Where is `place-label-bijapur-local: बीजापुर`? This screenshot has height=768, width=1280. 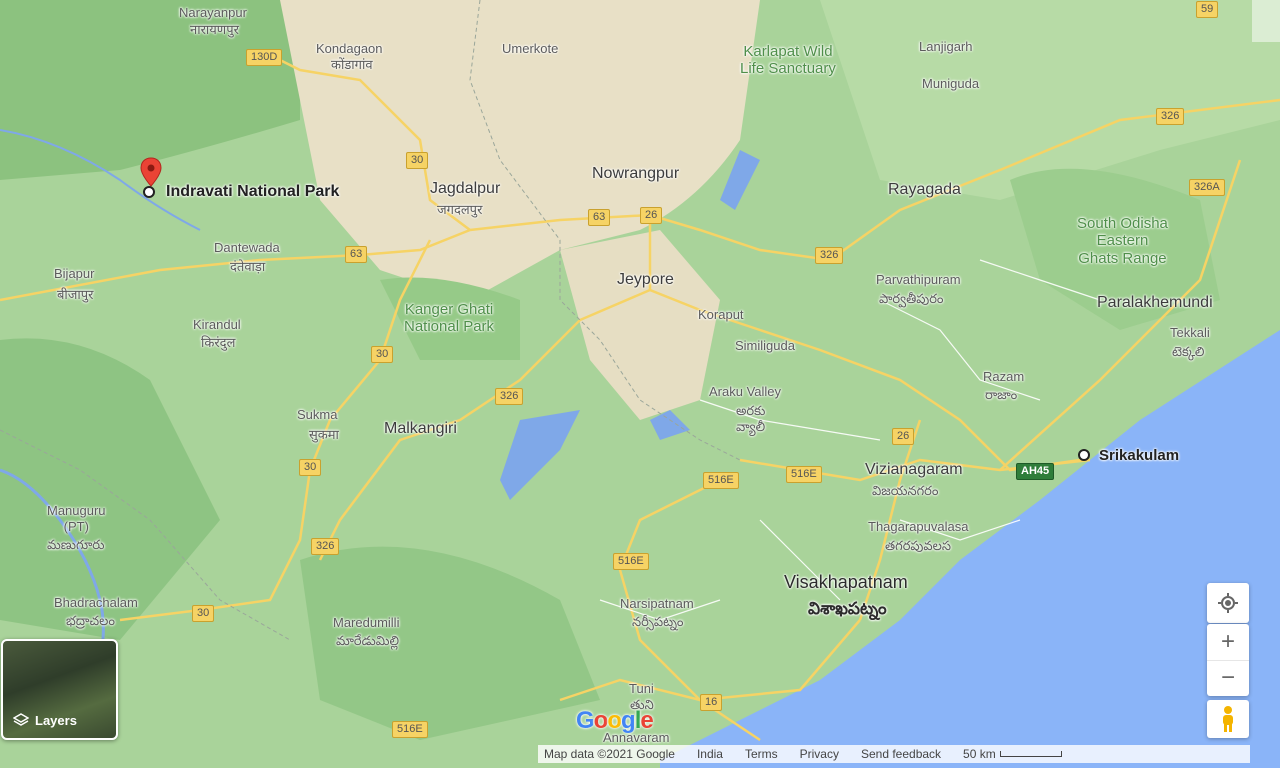 place-label-bijapur-local: बीजापुर is located at coordinates (75, 294).